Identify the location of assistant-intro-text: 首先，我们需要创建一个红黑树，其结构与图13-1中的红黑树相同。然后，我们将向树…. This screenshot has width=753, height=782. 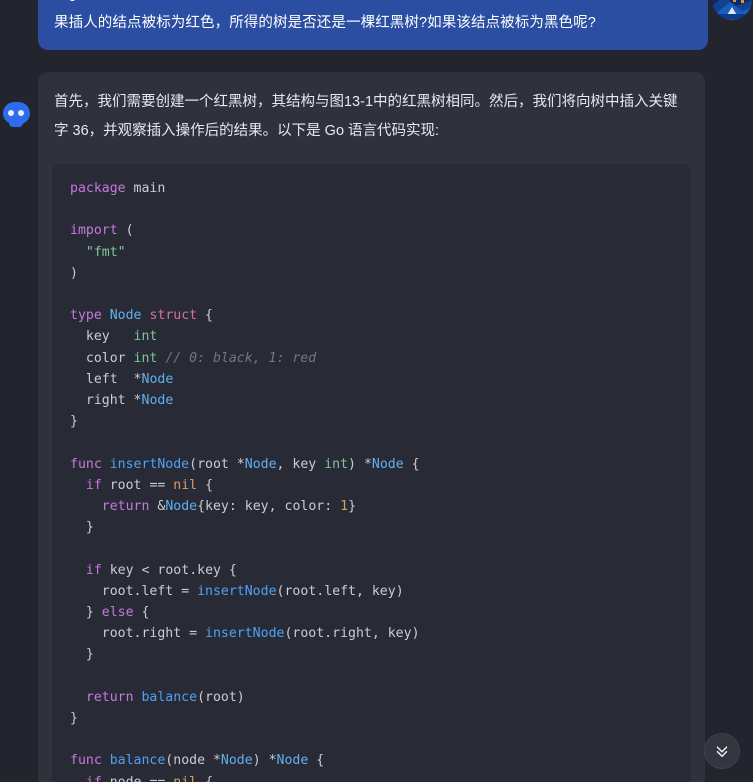
(366, 116).